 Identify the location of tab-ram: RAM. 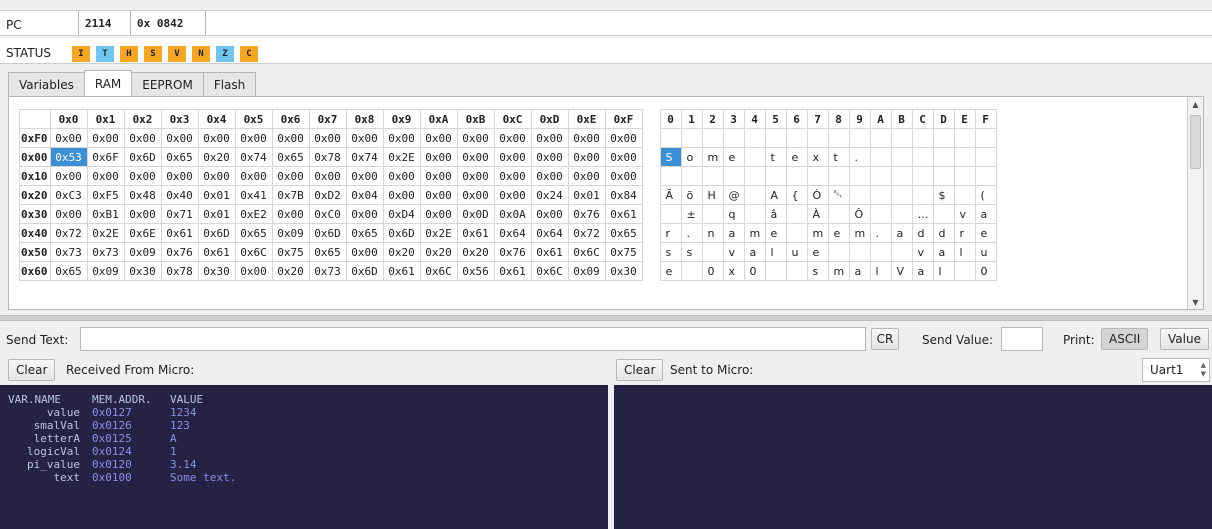
(108, 83).